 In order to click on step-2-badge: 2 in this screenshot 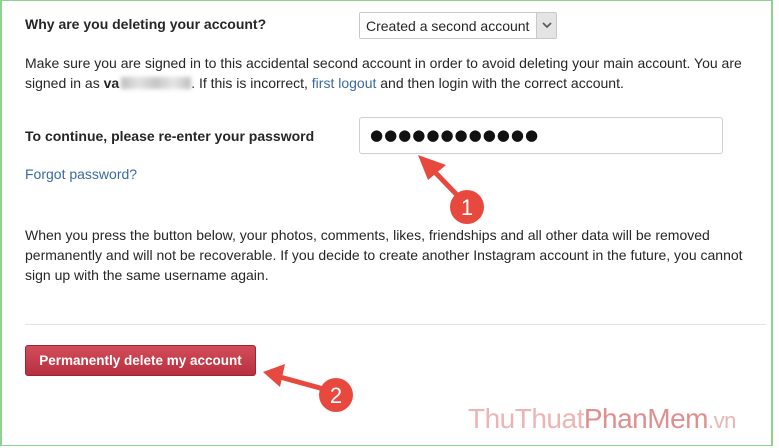, I will do `click(336, 395)`.